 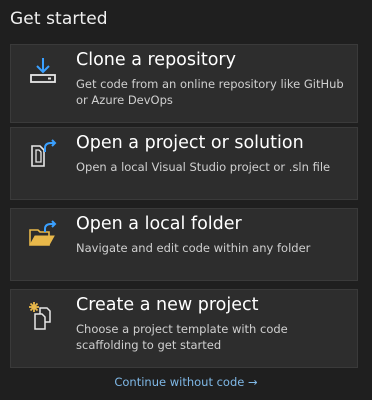 I want to click on continue-without-code-link: Continue without code →, so click(x=186, y=382).